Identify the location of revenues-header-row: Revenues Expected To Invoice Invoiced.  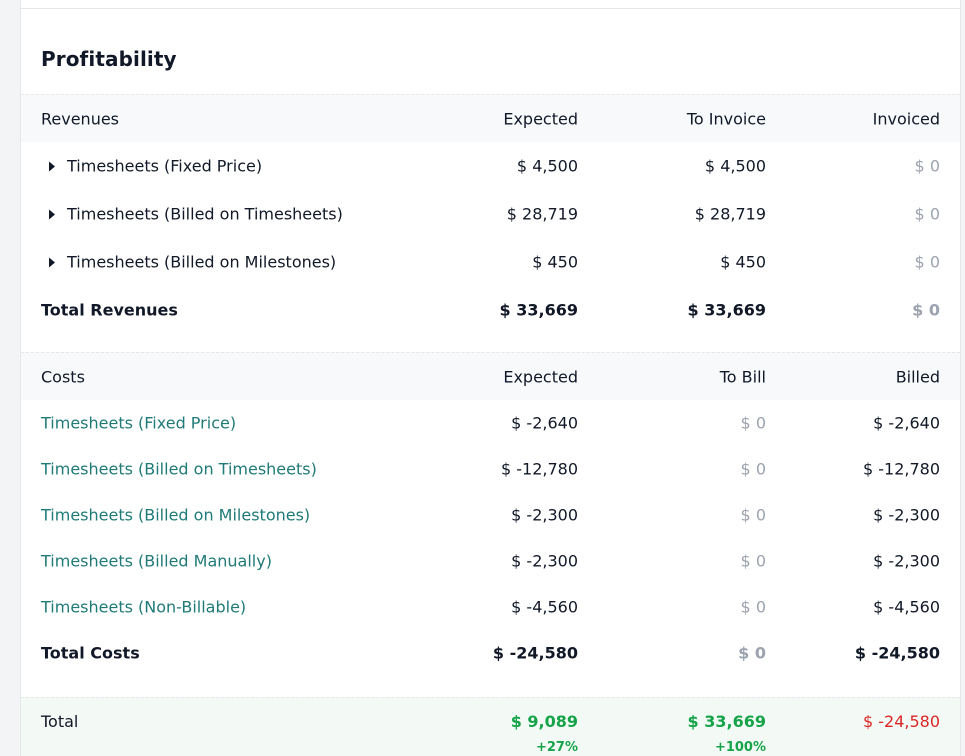
(490, 118).